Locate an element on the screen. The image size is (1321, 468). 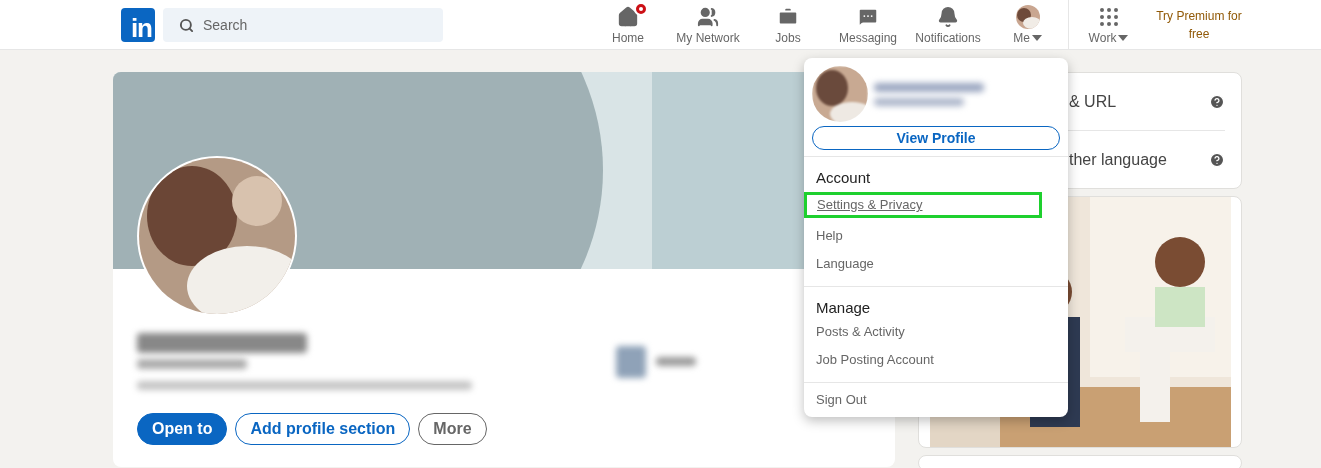
briefcase-icon is located at coordinates (788, 16).